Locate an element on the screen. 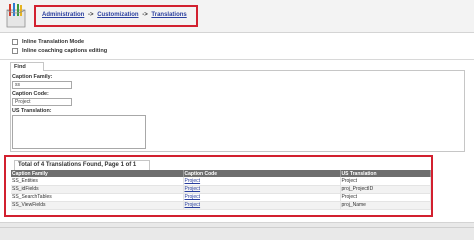  us-translation-textarea is located at coordinates (79, 132).